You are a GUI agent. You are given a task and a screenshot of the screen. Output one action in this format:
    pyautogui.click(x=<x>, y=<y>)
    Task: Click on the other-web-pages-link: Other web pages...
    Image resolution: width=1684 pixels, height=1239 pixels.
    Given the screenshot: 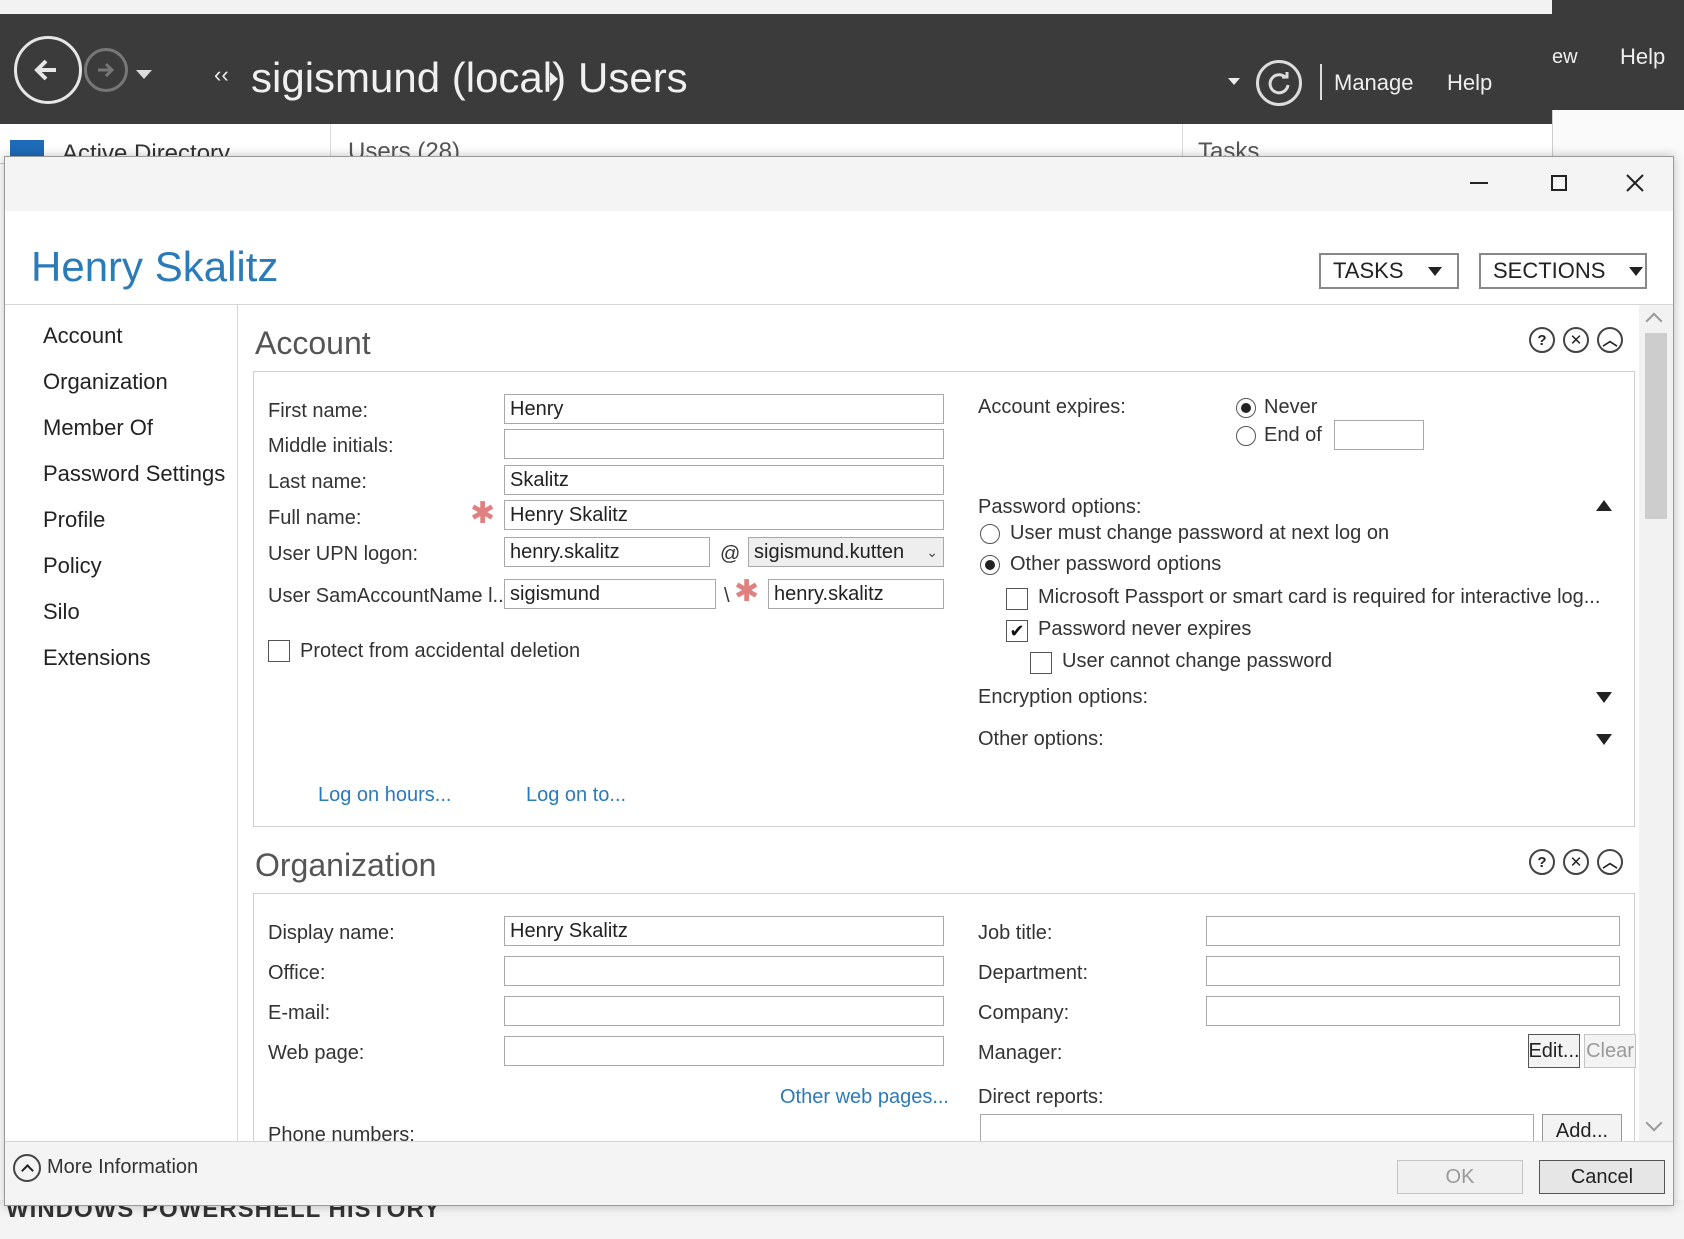 What is the action you would take?
    pyautogui.click(x=864, y=1097)
    